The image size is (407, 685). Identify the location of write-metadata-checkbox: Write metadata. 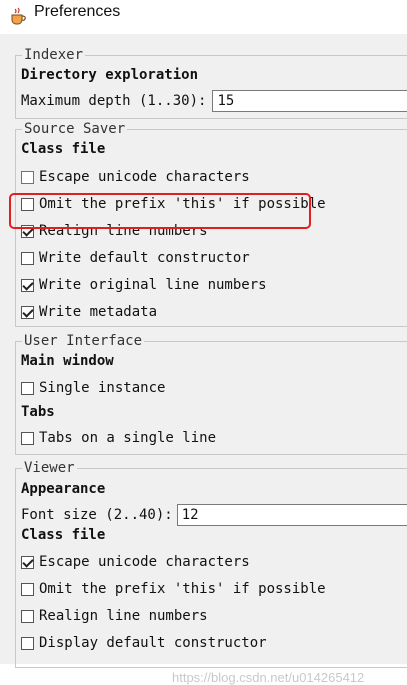
(89, 312).